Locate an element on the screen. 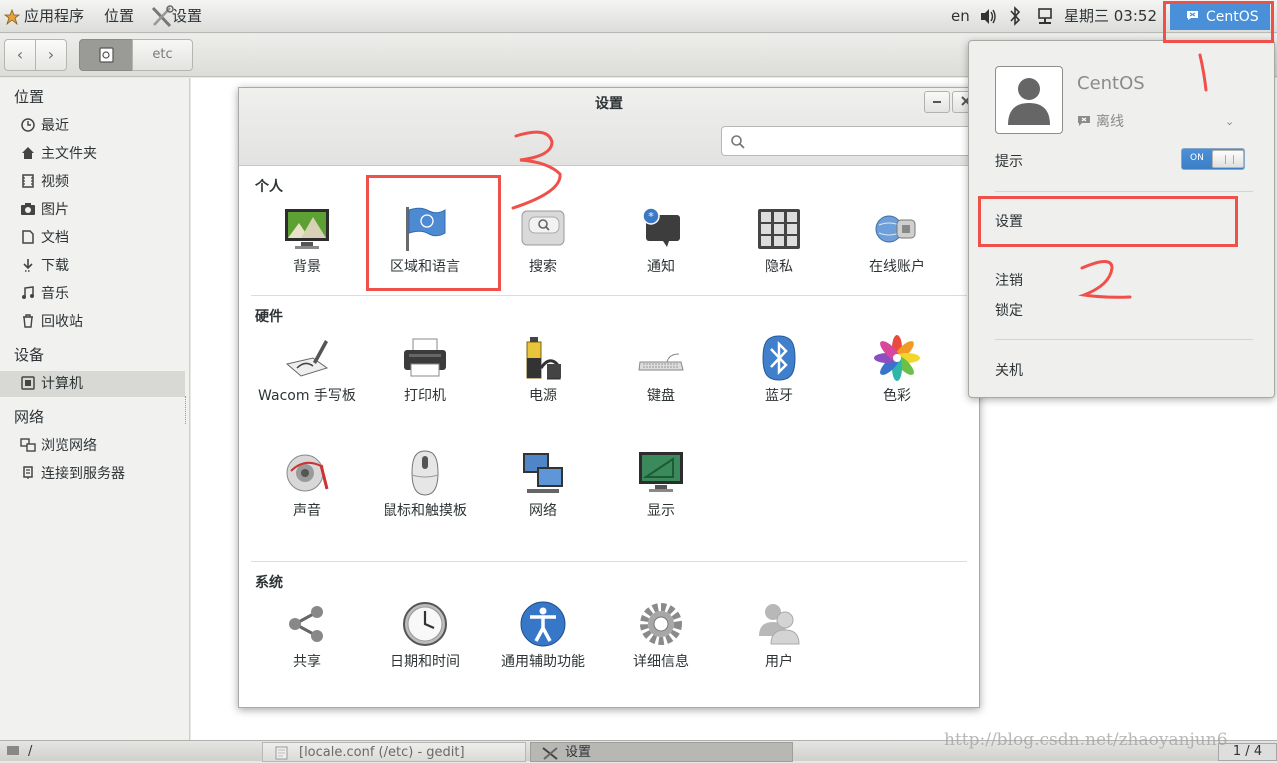  panel-label: 蓝牙 is located at coordinates (779, 396).